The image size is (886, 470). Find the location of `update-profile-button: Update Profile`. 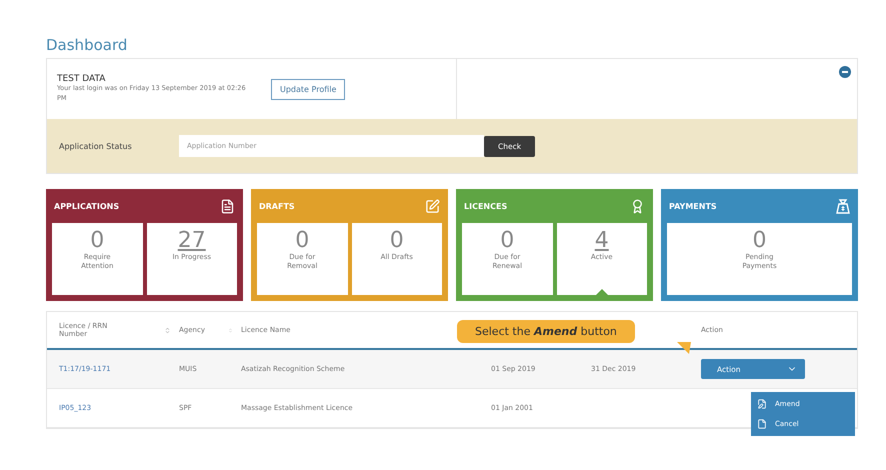

update-profile-button: Update Profile is located at coordinates (308, 89).